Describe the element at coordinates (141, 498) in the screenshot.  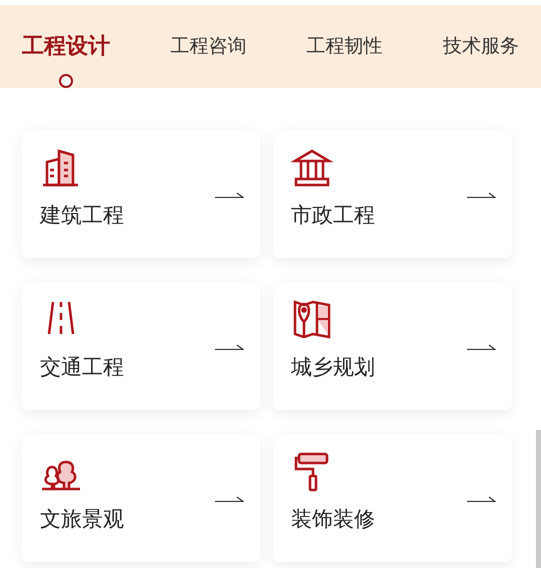
I see `category-card: 文旅景观` at that location.